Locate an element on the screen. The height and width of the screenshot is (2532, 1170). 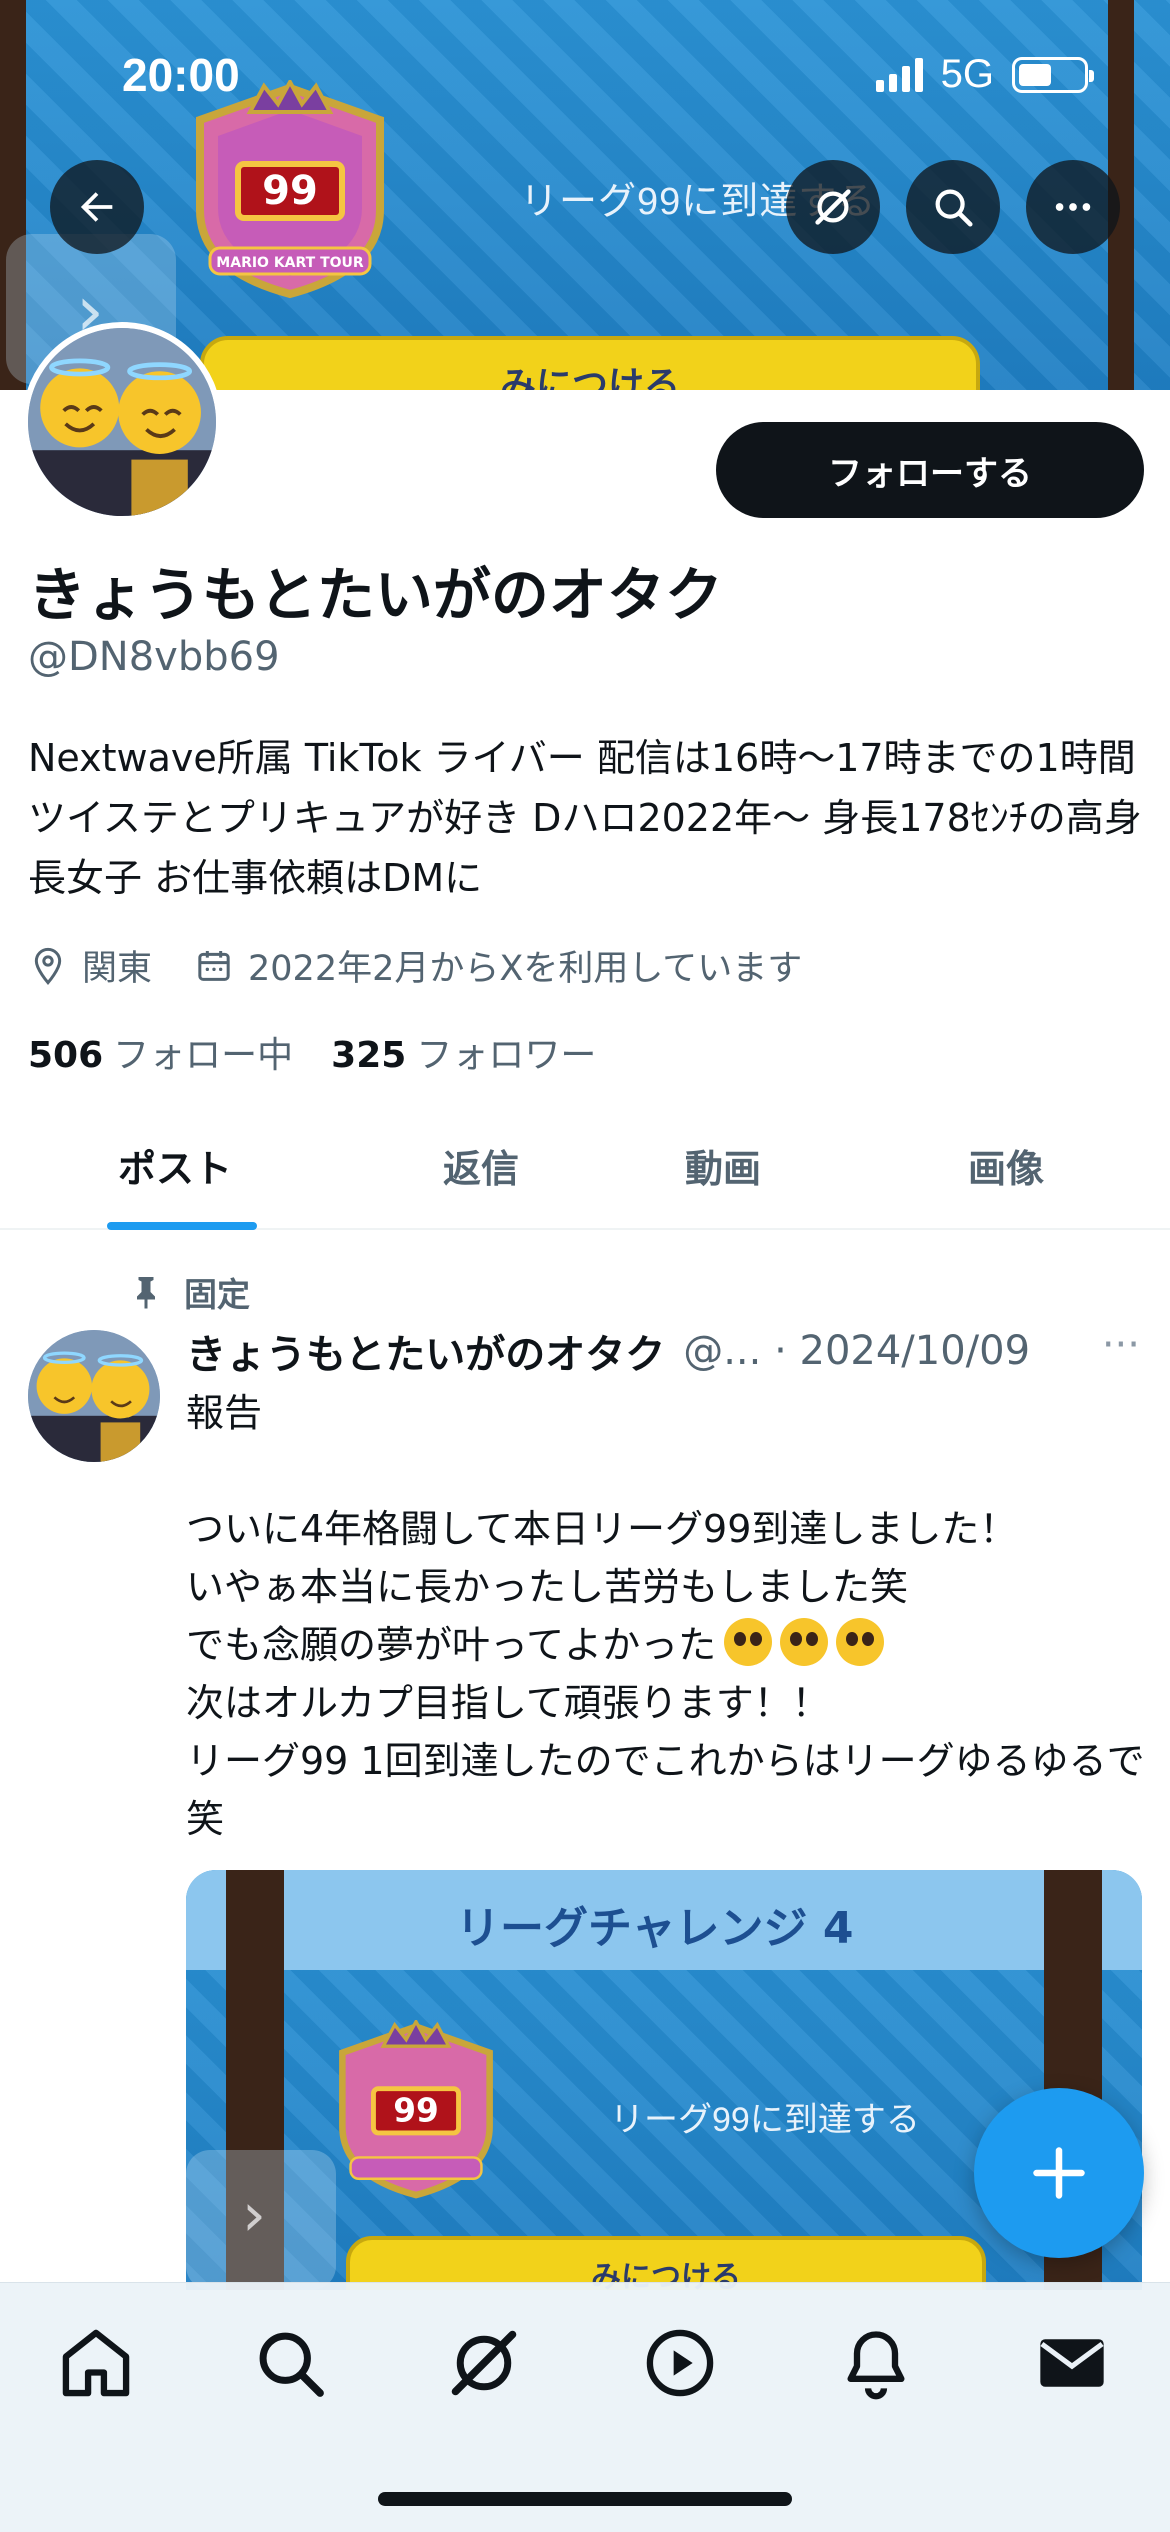
play-icon is located at coordinates (680, 2363).